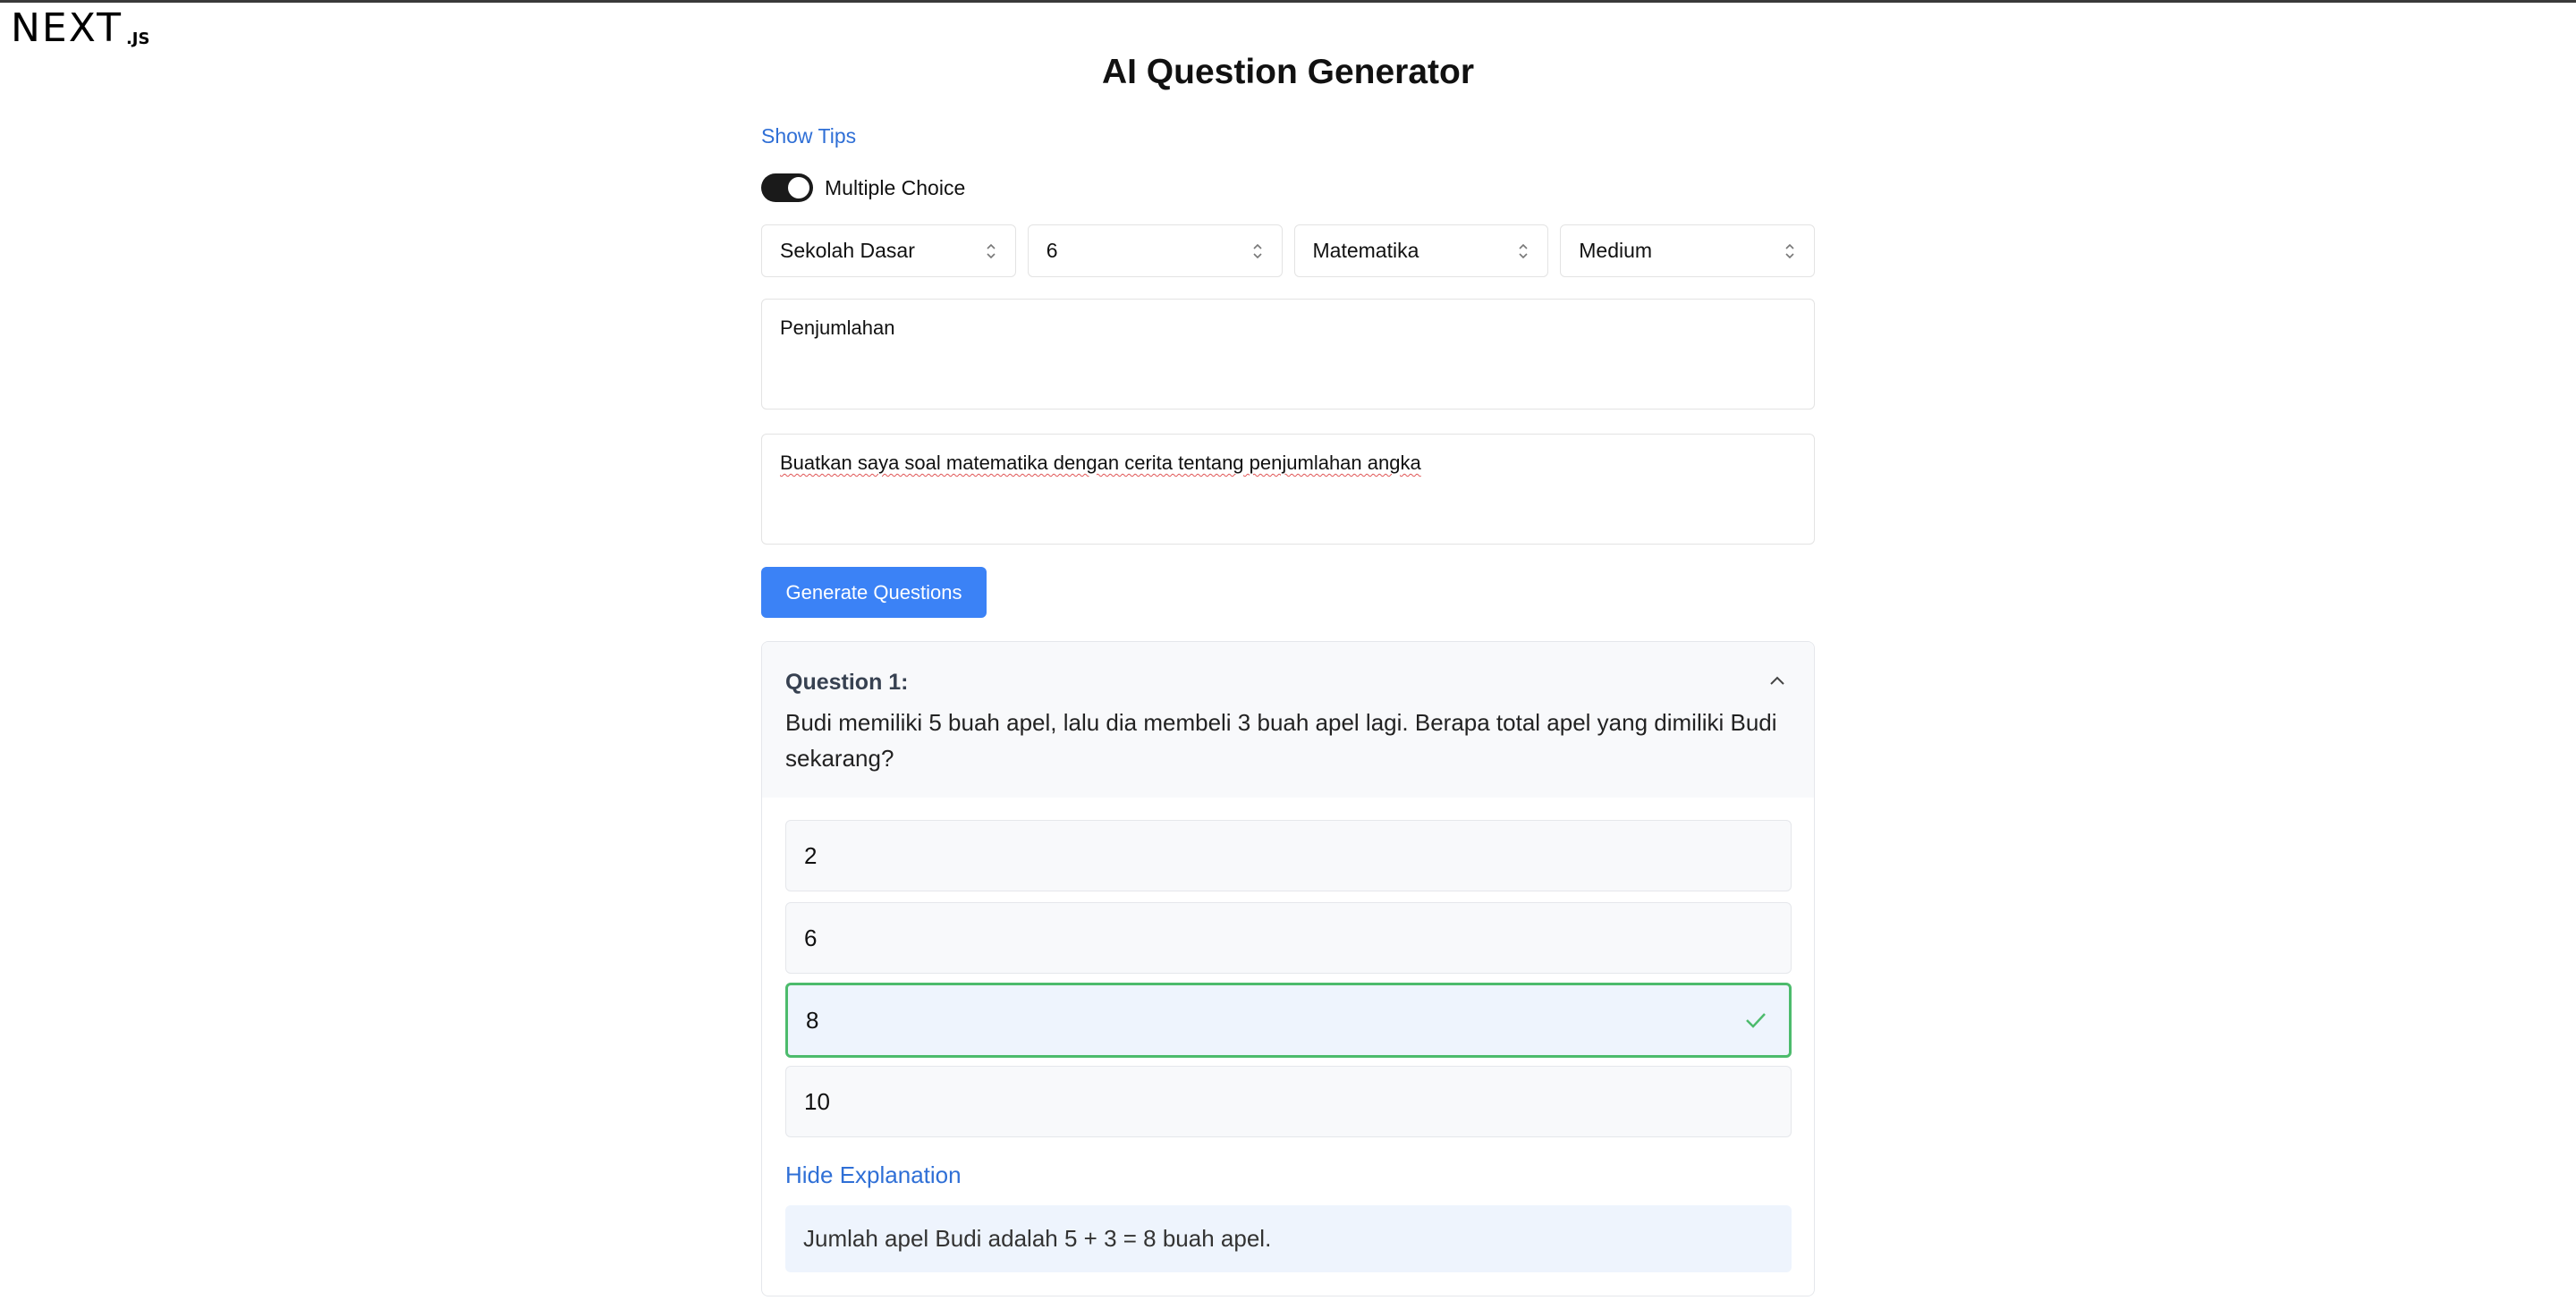 The image size is (2576, 1309). I want to click on answer-option: 2, so click(1288, 855).